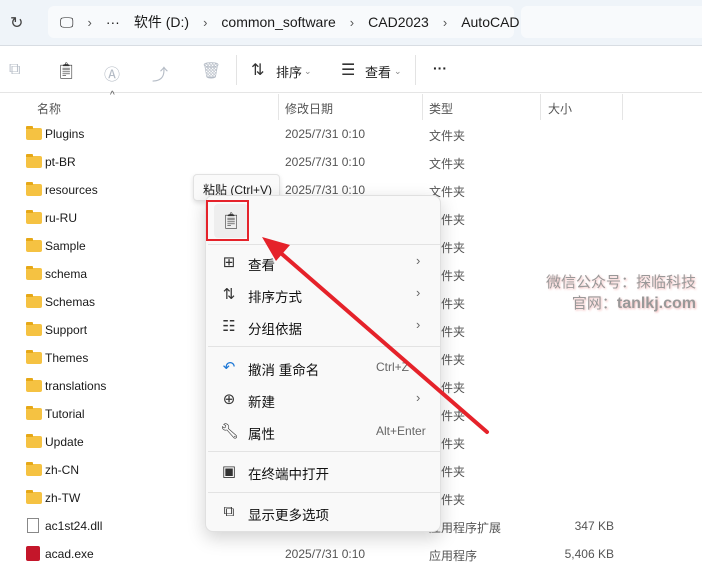 This screenshot has height=575, width=702. I want to click on watermark-line1: 微信公众号：探临科技, so click(620, 282).